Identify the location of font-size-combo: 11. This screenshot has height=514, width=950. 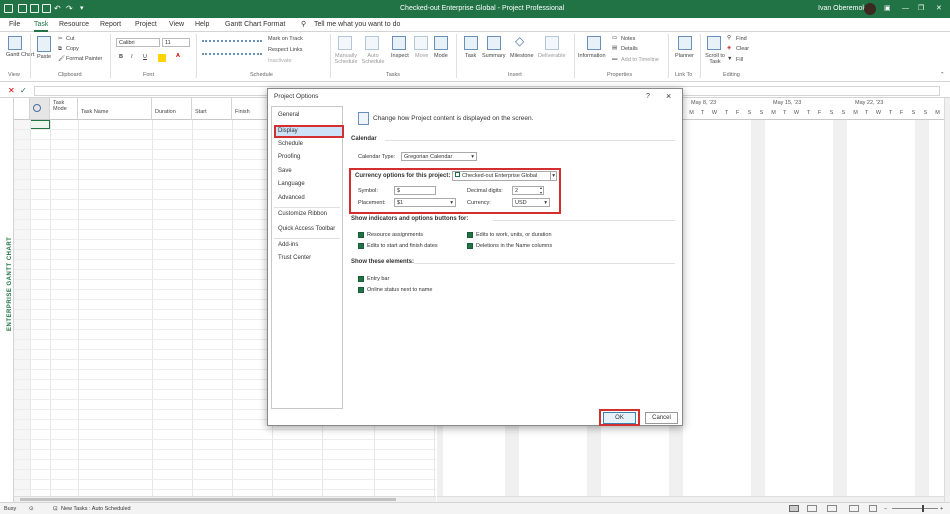
(176, 42).